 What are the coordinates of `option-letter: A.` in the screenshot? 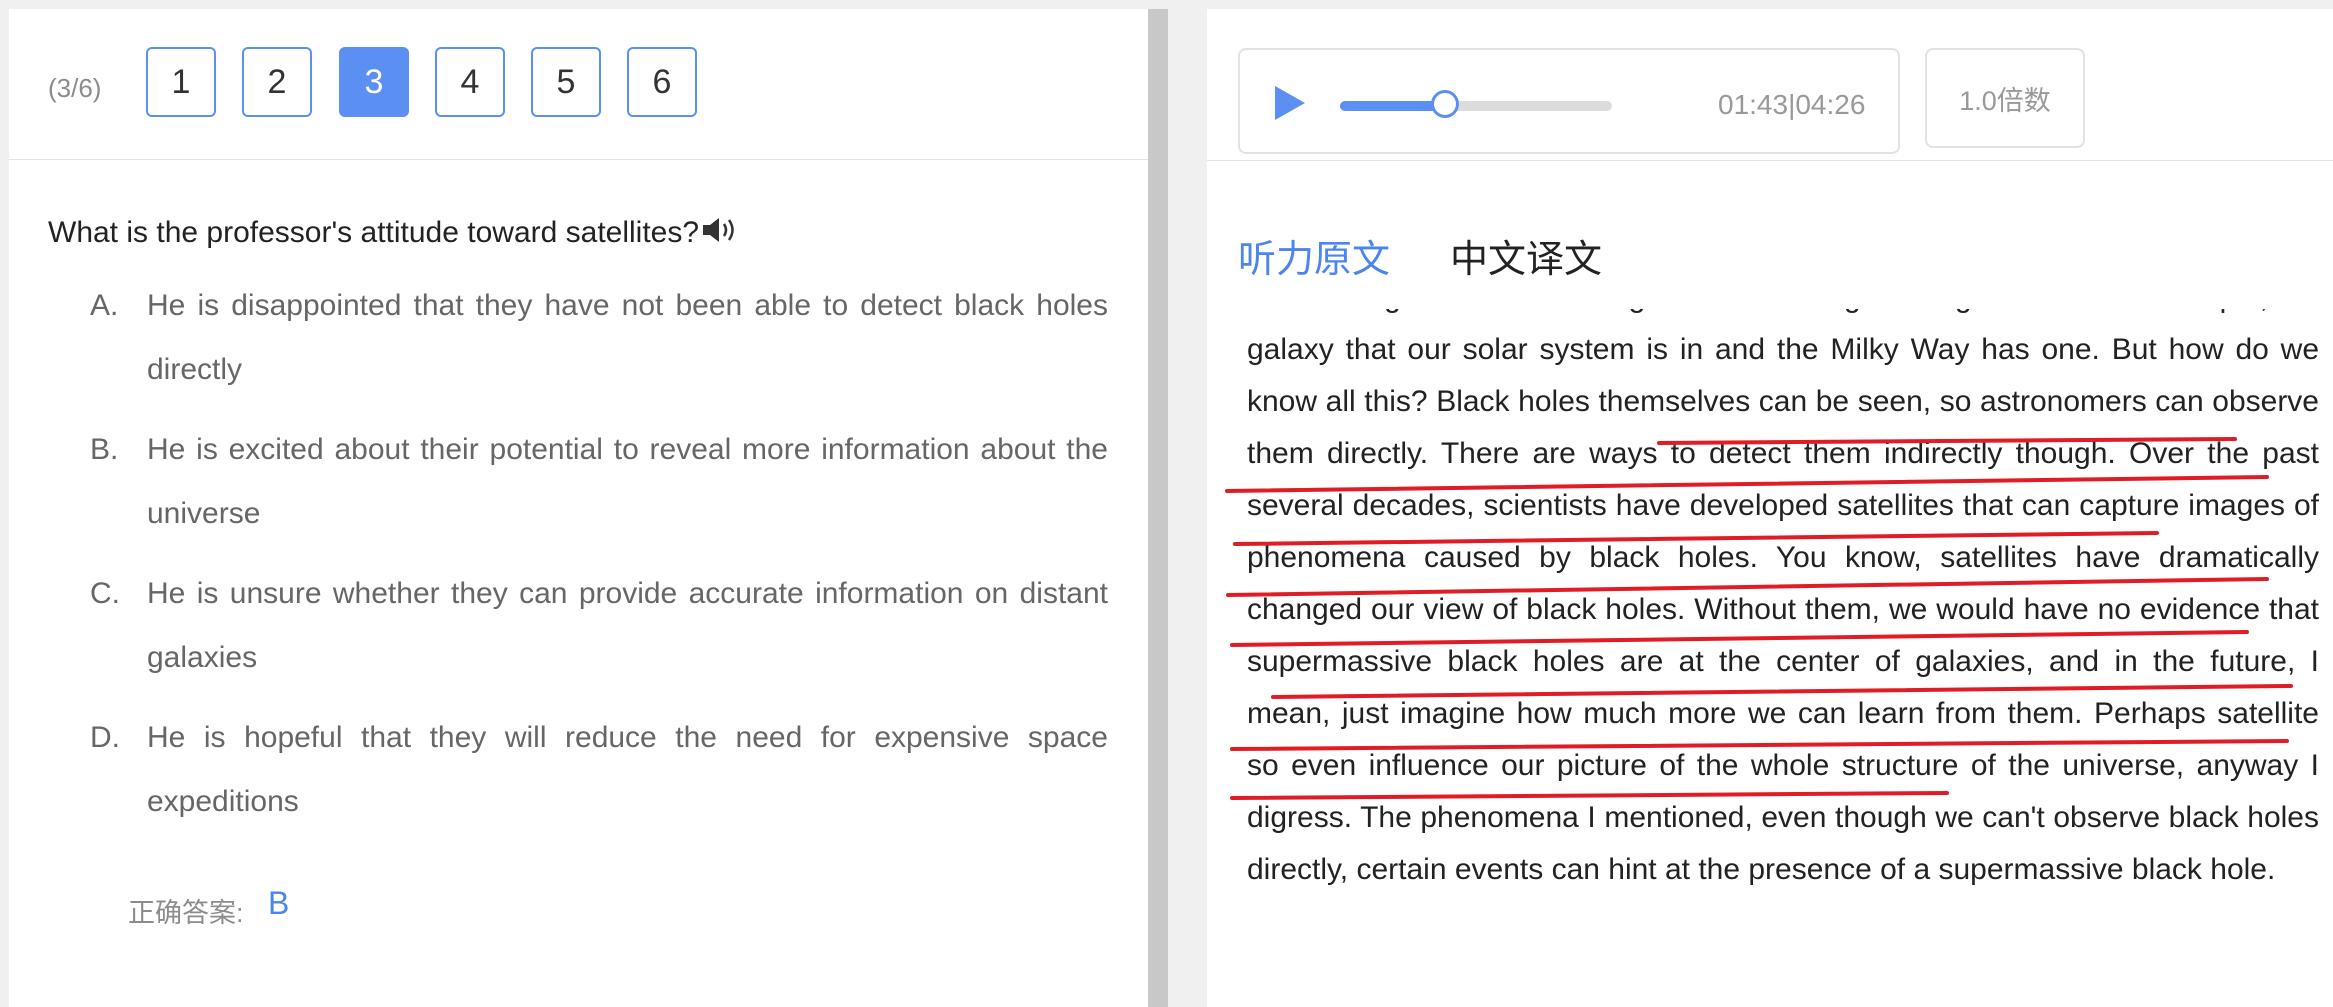 It's located at (104, 305).